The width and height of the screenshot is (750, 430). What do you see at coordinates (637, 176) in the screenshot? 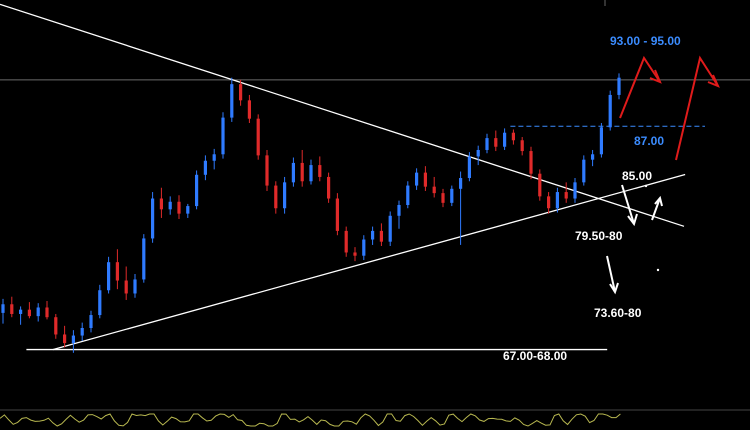
I see `label-level-85: 85.00` at bounding box center [637, 176].